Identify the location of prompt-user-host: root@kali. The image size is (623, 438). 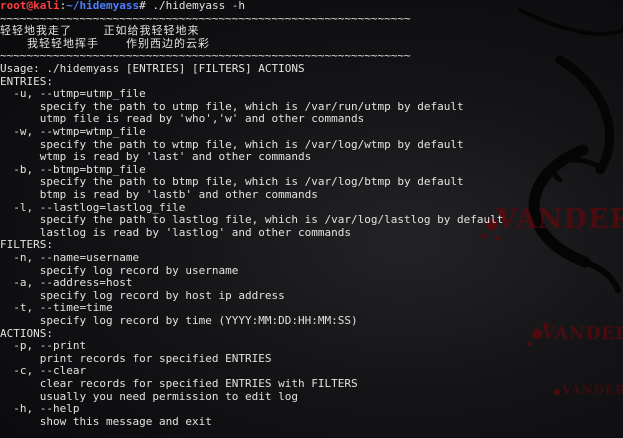
(30, 6).